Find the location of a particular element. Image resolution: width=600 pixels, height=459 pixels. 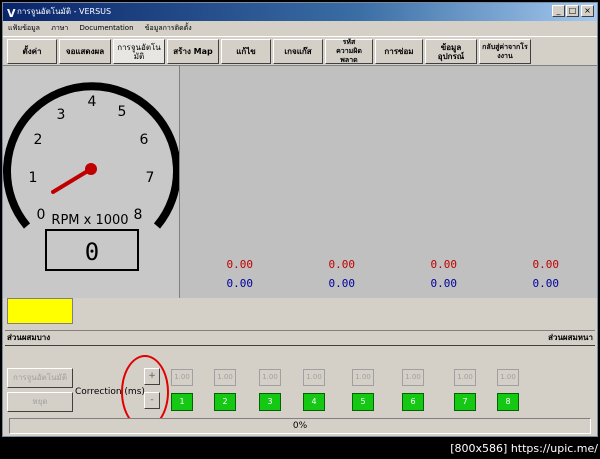

tick-label-8: 8 is located at coordinates (138, 215).